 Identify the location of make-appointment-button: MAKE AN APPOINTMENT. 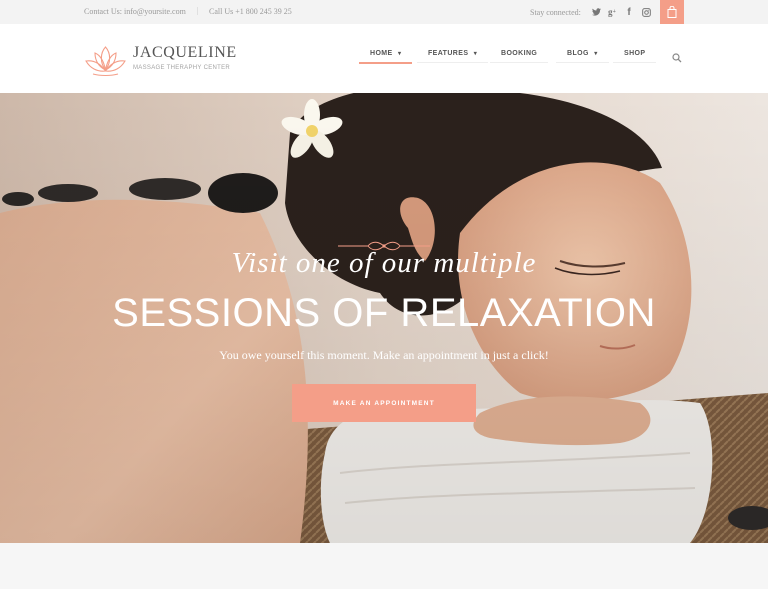
(384, 403).